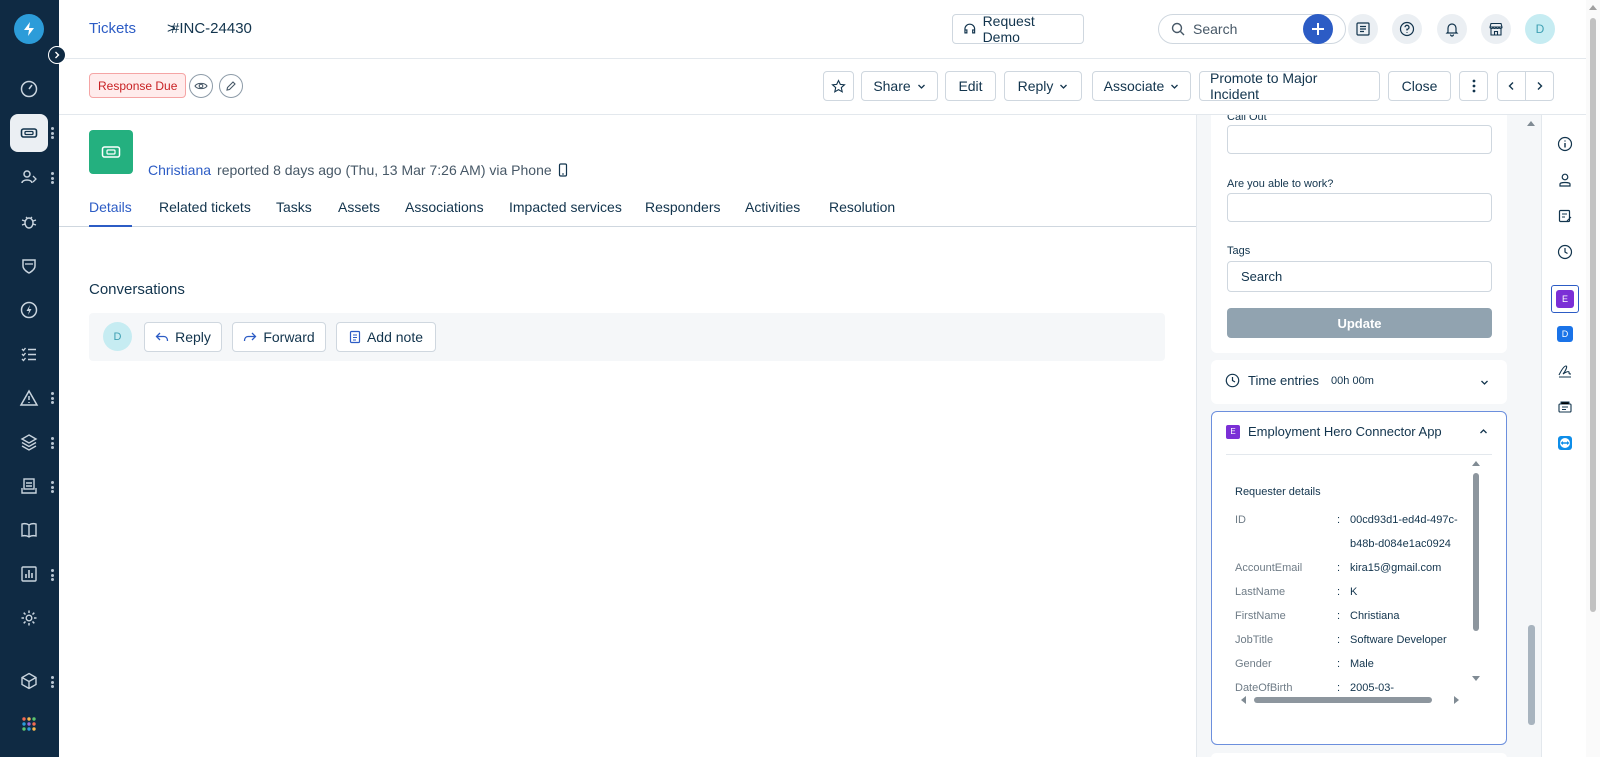  Describe the element at coordinates (29, 618) in the screenshot. I see `admin-gear-icon` at that location.